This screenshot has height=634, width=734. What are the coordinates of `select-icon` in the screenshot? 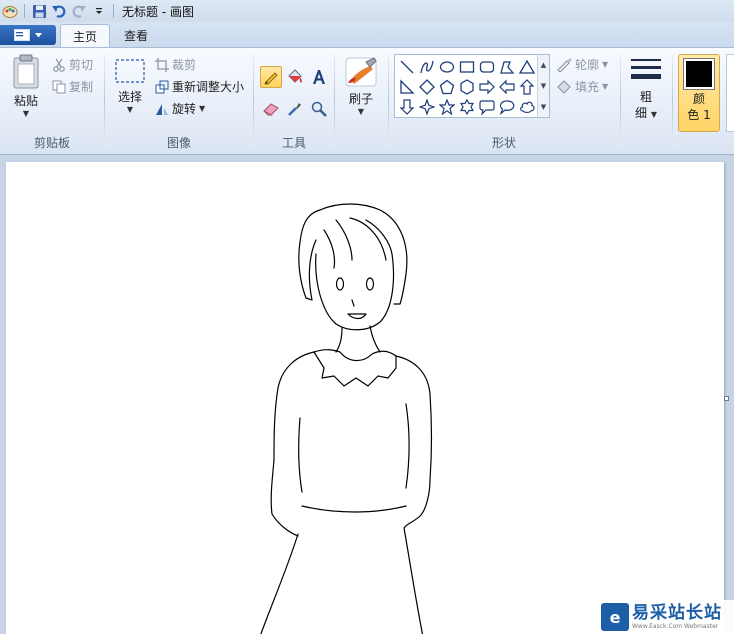 It's located at (130, 71).